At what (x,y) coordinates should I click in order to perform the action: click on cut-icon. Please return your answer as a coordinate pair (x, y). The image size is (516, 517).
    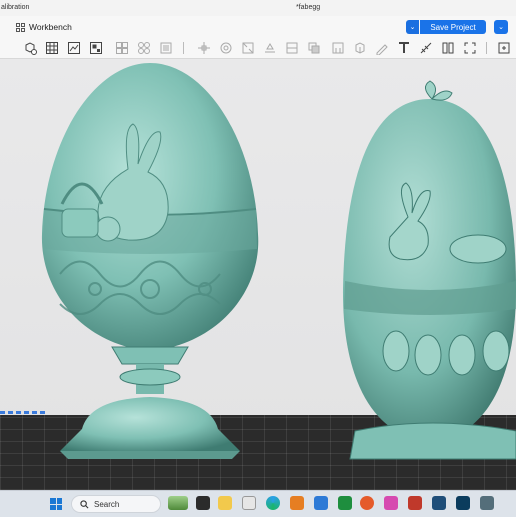
    Looking at the image, I should click on (292, 48).